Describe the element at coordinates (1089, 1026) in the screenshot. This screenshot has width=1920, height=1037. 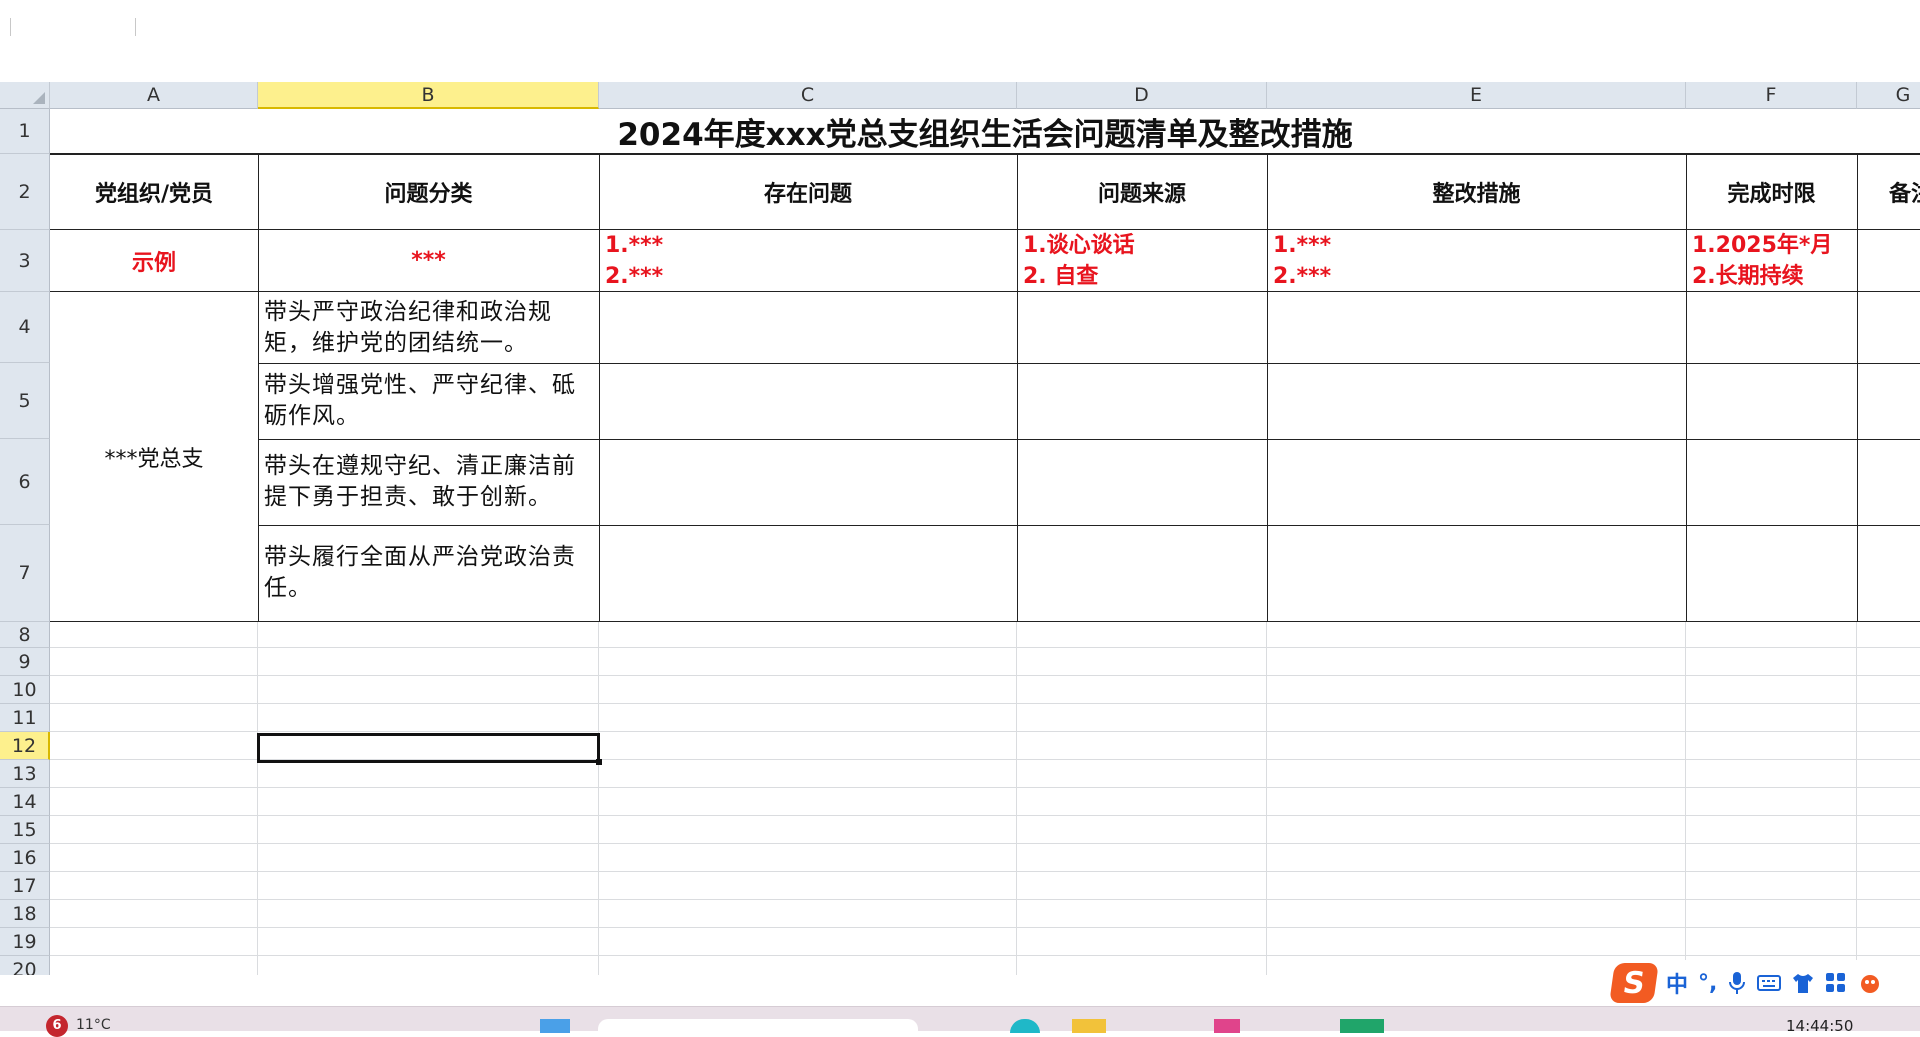
I see `file-explorer-icon` at that location.